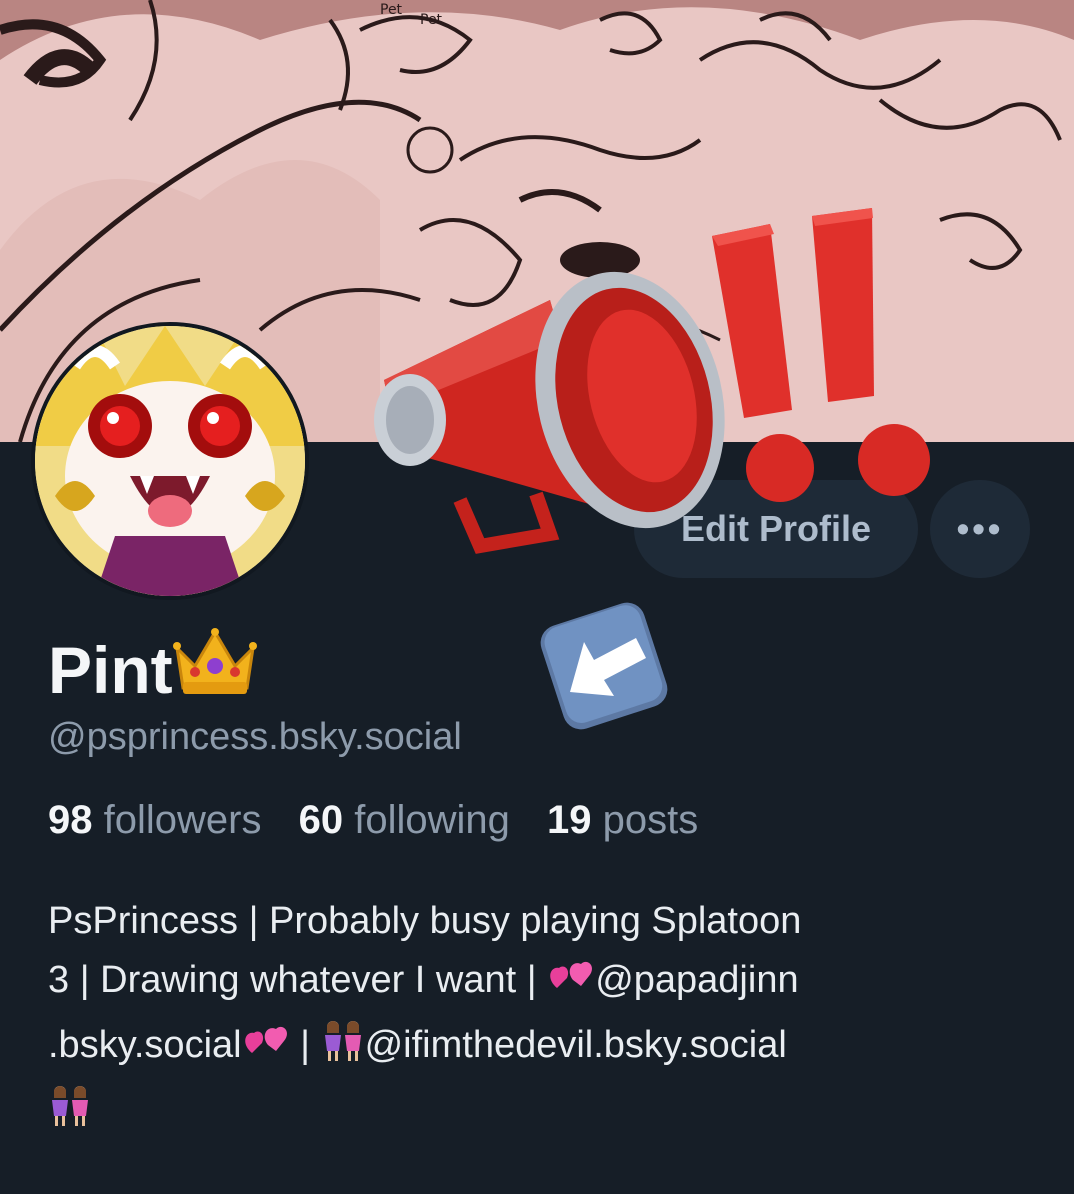  Describe the element at coordinates (298, 980) in the screenshot. I see `bio-line-2: 3 | Drawing whatever I want |` at that location.